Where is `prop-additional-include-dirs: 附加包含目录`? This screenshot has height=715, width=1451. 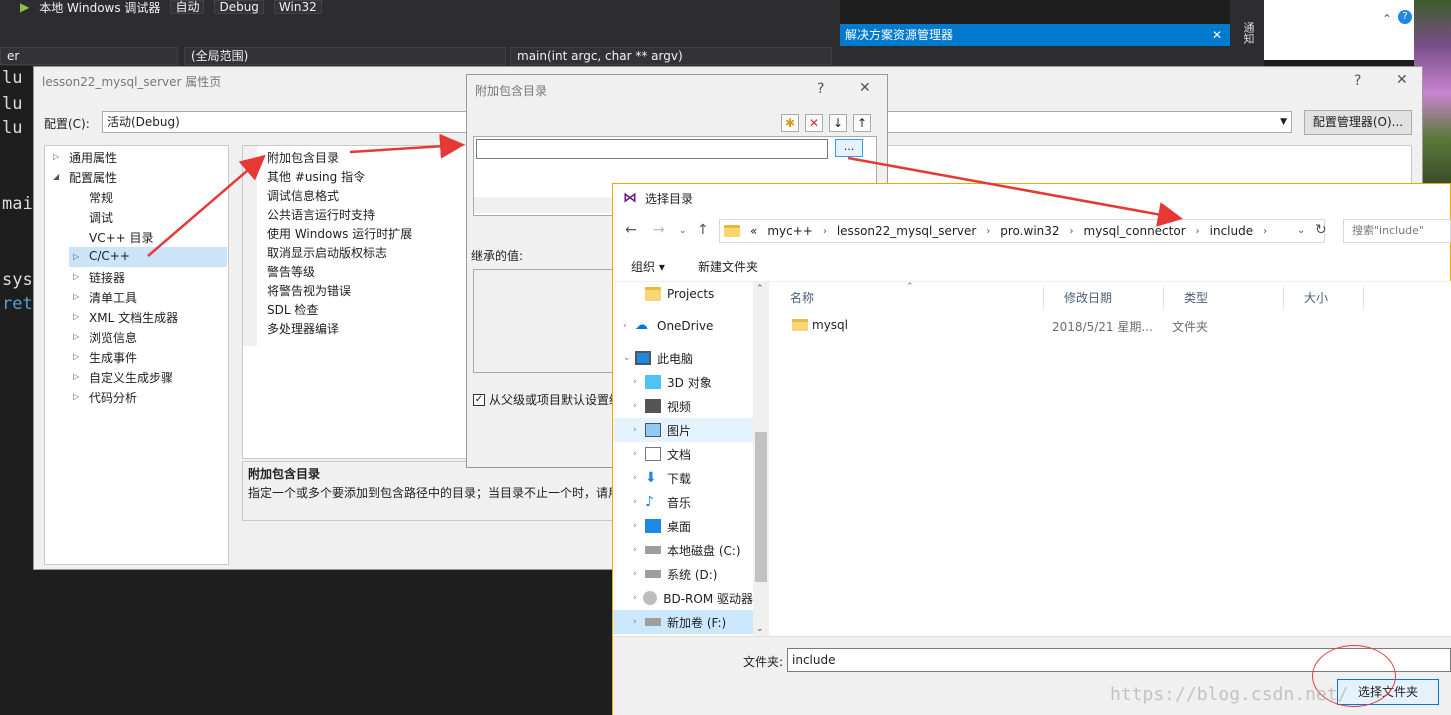 prop-additional-include-dirs: 附加包含目录 is located at coordinates (303, 157).